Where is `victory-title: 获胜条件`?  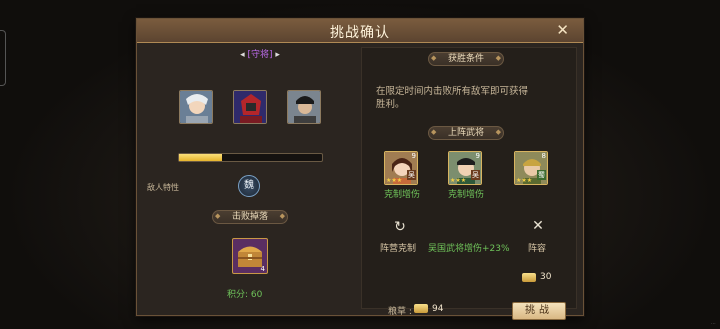
victory-title: 获胜条件 is located at coordinates (466, 59).